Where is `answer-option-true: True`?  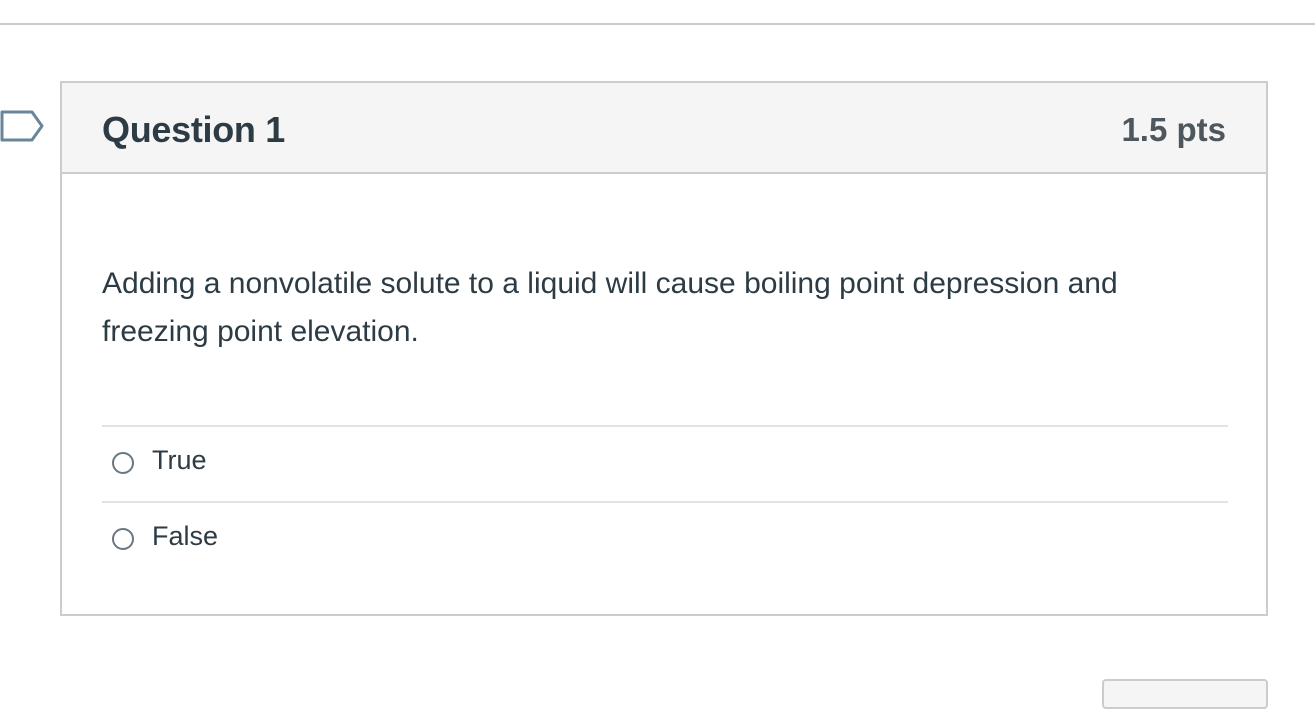 answer-option-true: True is located at coordinates (665, 465).